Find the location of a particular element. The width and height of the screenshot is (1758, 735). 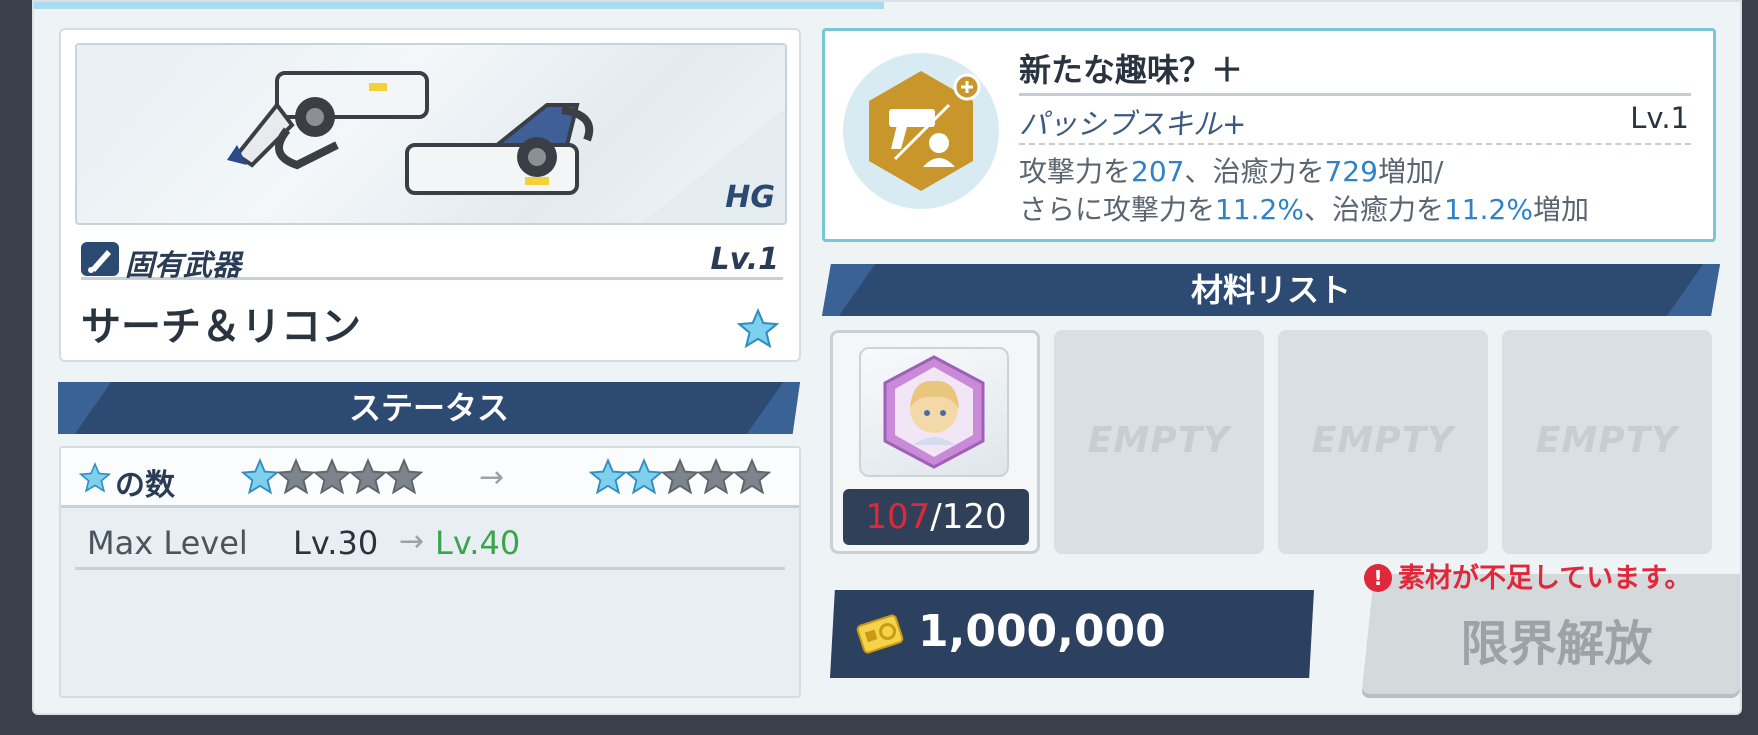

weapon-type-label: 固有武器 is located at coordinates (183, 265).